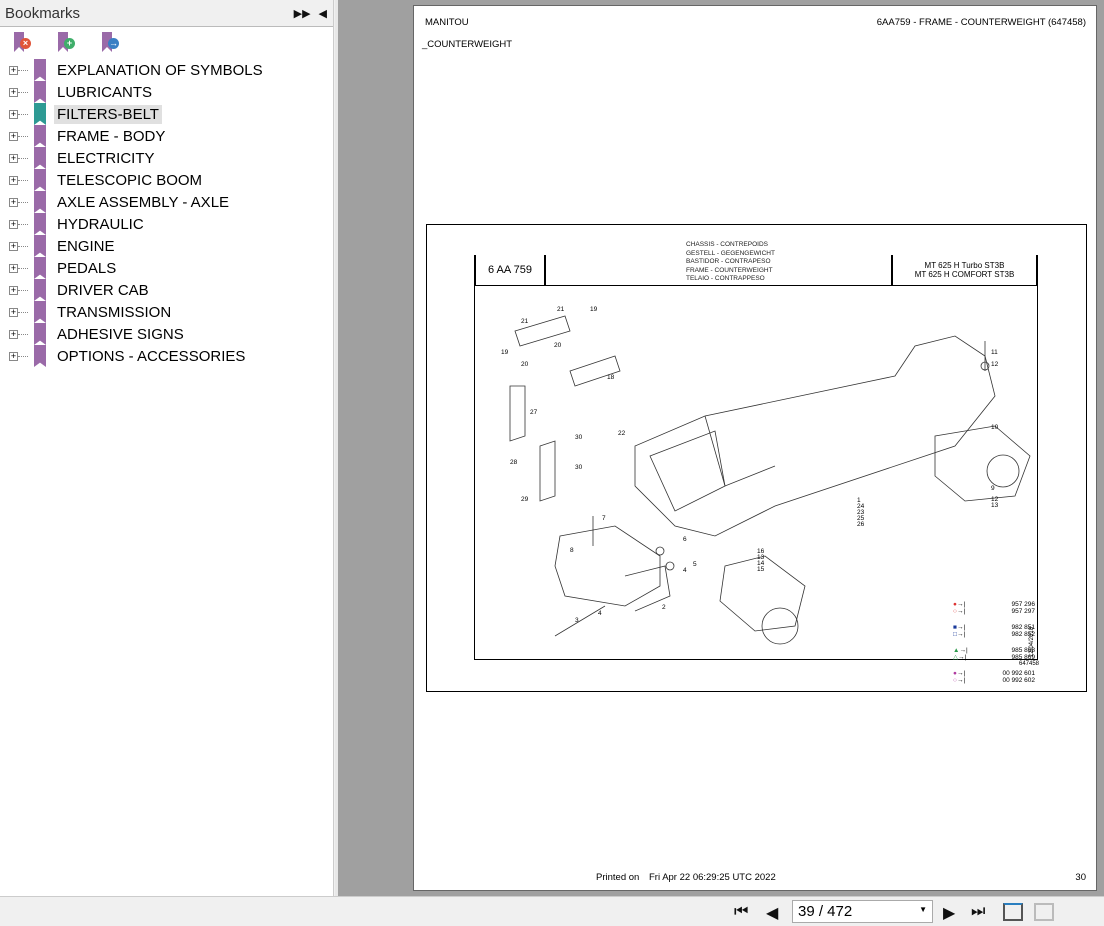 This screenshot has height=926, width=1104. I want to click on bookmark-label: TRANSMISSION, so click(114, 312).